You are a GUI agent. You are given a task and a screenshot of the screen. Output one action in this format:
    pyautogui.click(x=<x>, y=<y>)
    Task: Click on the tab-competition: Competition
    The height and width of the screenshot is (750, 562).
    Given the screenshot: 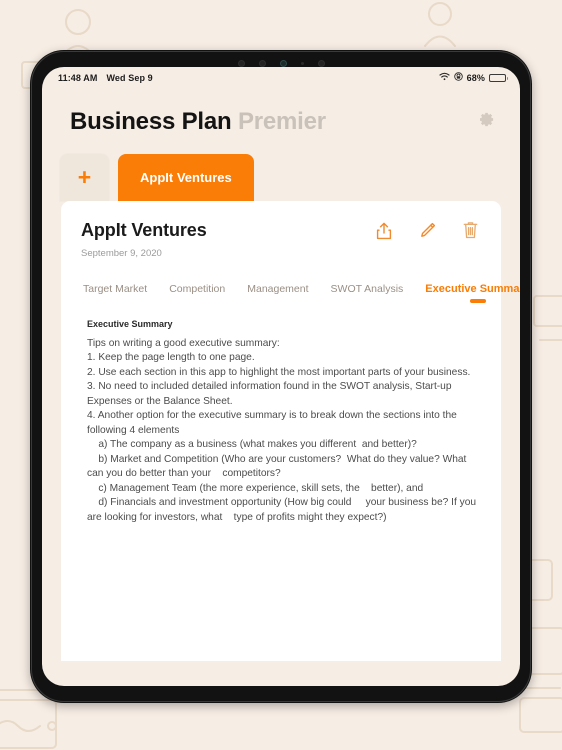 What is the action you would take?
    pyautogui.click(x=197, y=293)
    